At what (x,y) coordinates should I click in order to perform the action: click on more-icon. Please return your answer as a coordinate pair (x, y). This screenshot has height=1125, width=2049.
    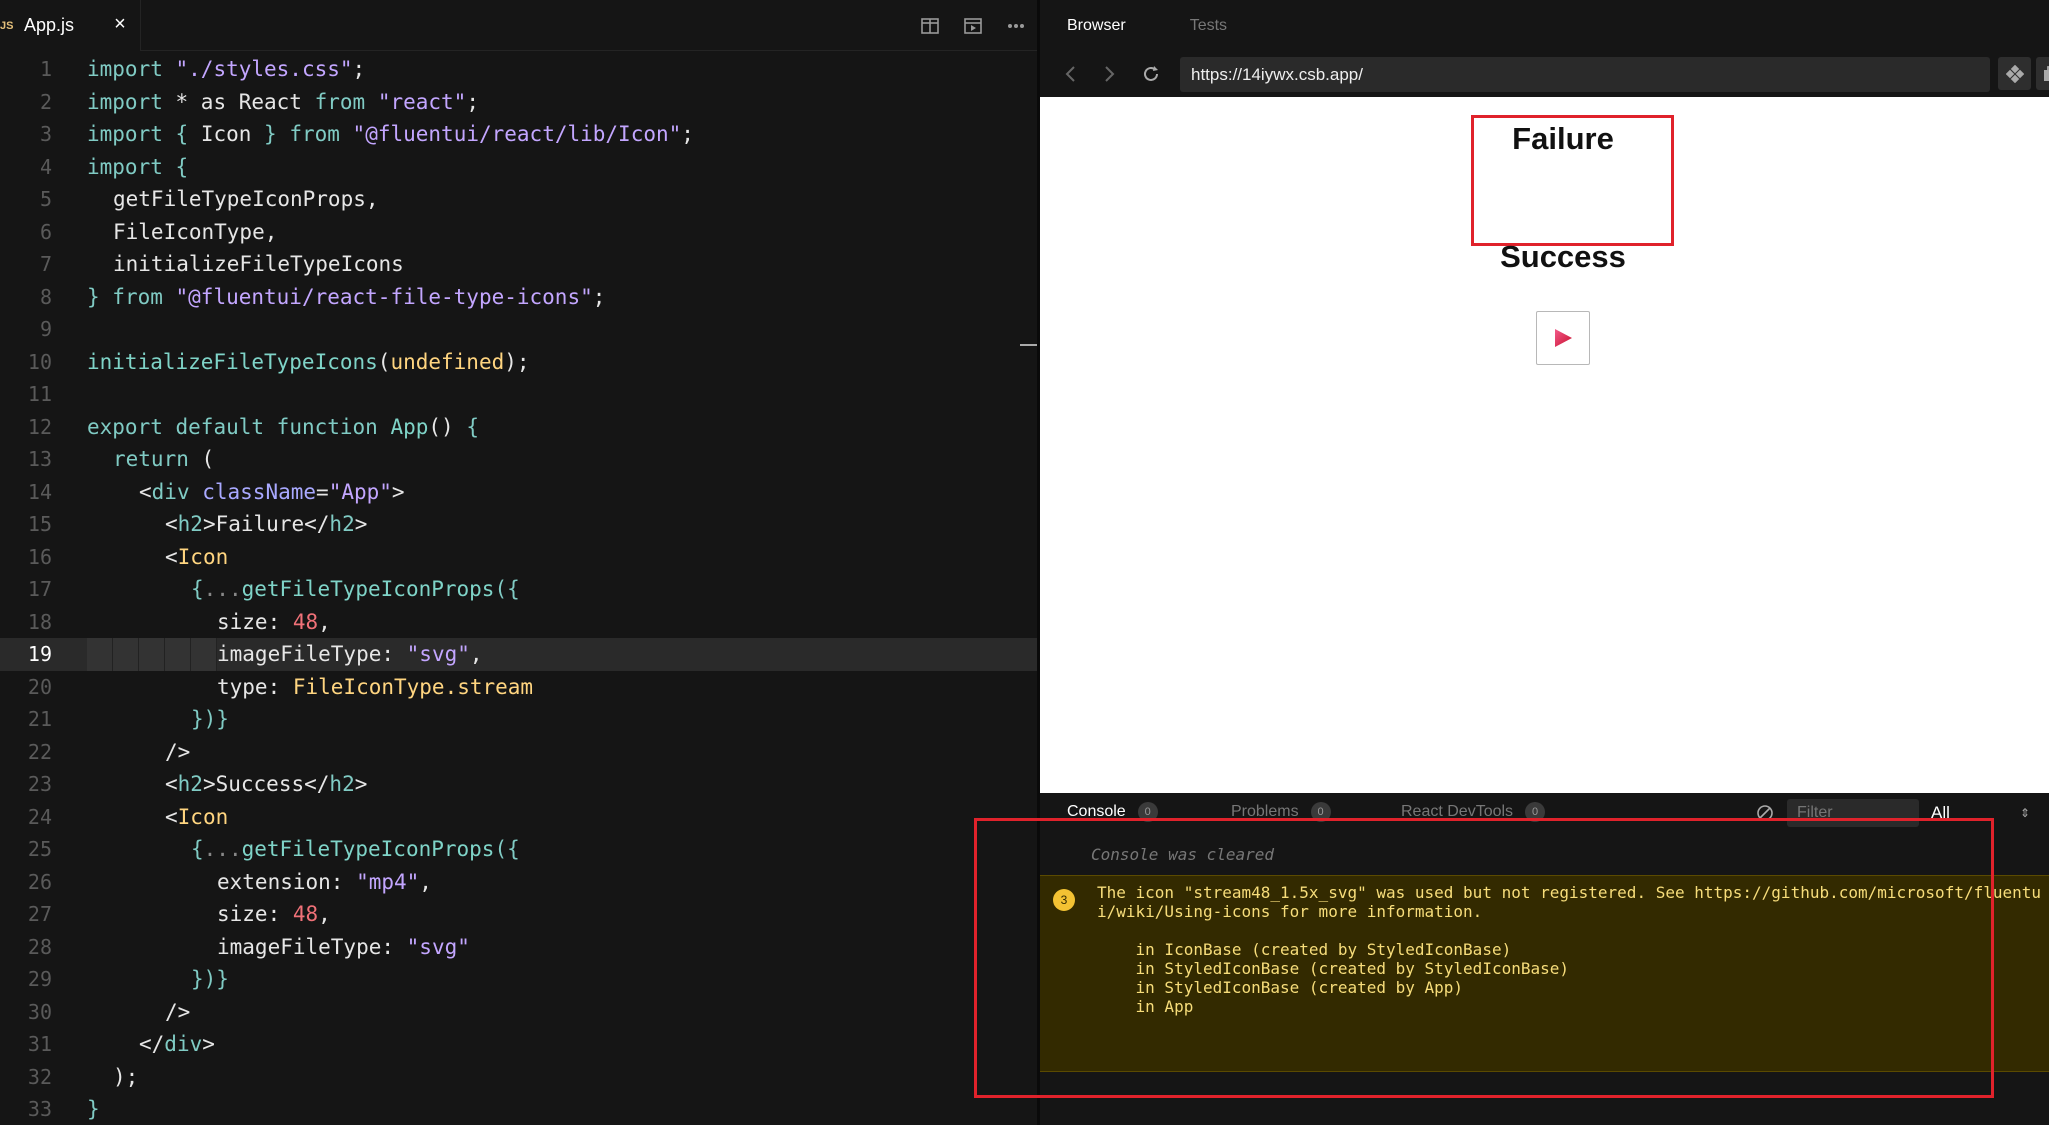
    Looking at the image, I should click on (1015, 25).